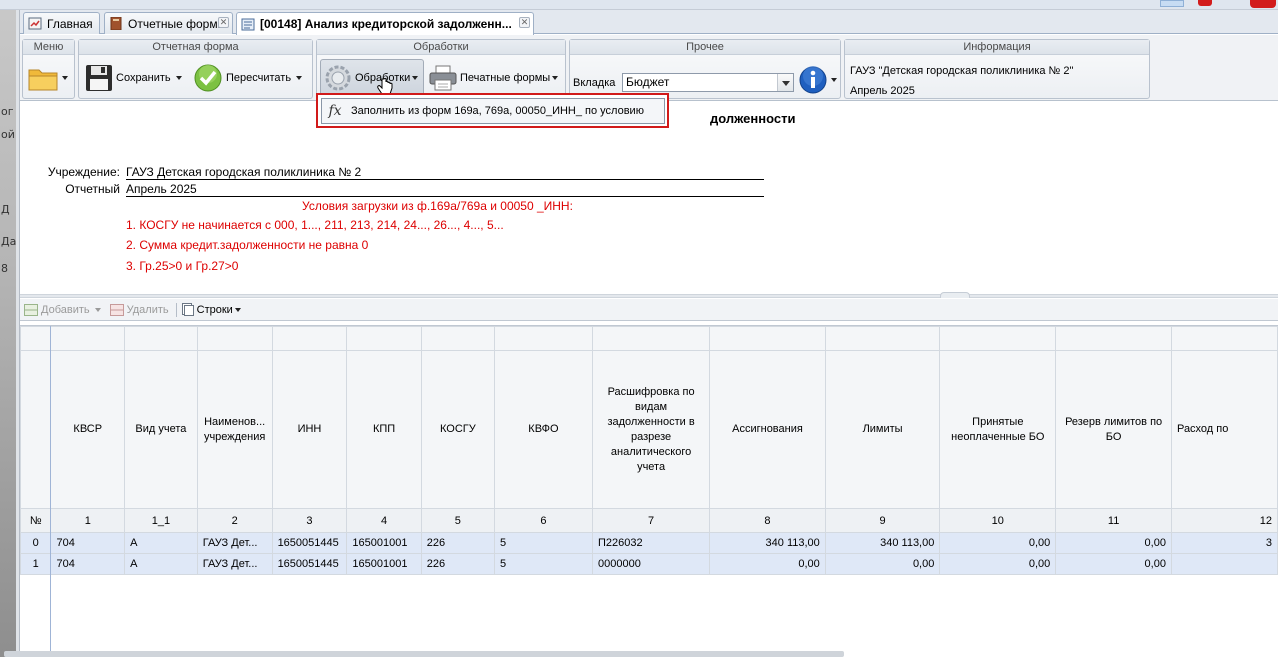 The width and height of the screenshot is (1278, 657). Describe the element at coordinates (187, 309) in the screenshot. I see `rows-icon` at that location.